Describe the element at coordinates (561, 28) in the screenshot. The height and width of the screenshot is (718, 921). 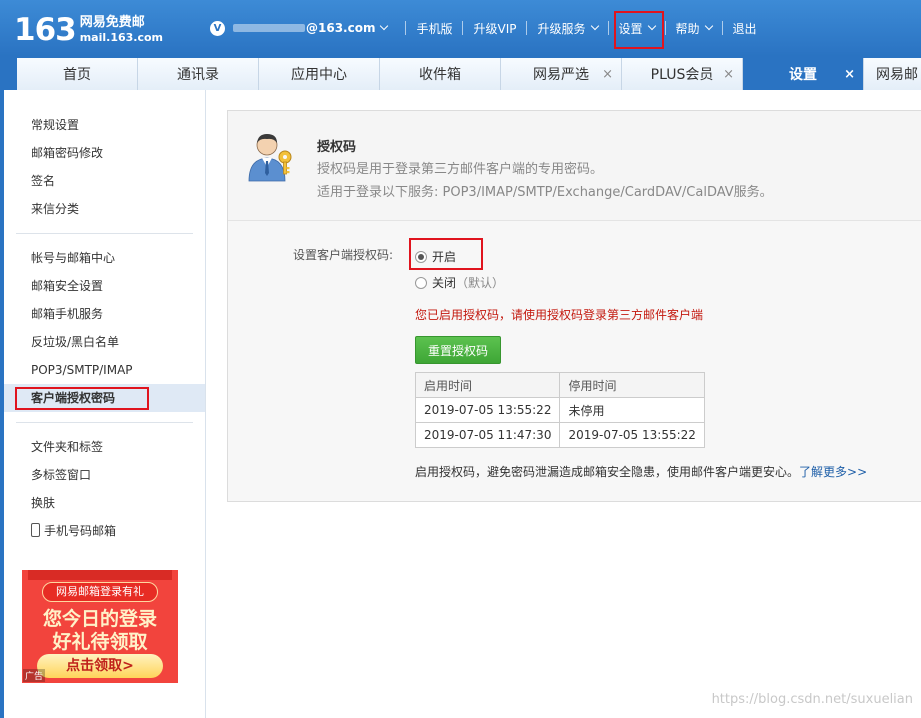
I see `nav-upgrade-service-label: 升级服务` at that location.